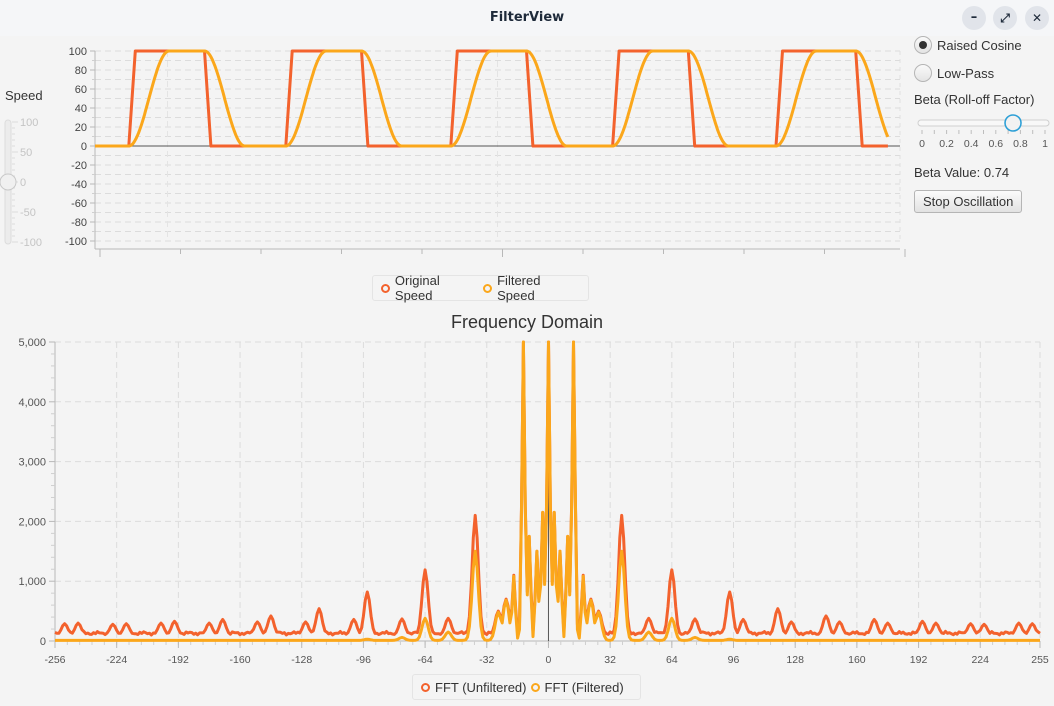  I want to click on freq-y-tick-label: 2,000, so click(32, 522).